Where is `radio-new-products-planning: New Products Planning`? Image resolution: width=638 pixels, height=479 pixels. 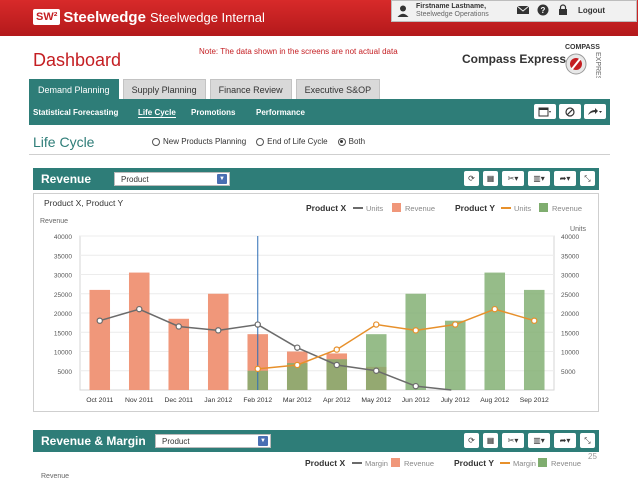 radio-new-products-planning: New Products Planning is located at coordinates (199, 141).